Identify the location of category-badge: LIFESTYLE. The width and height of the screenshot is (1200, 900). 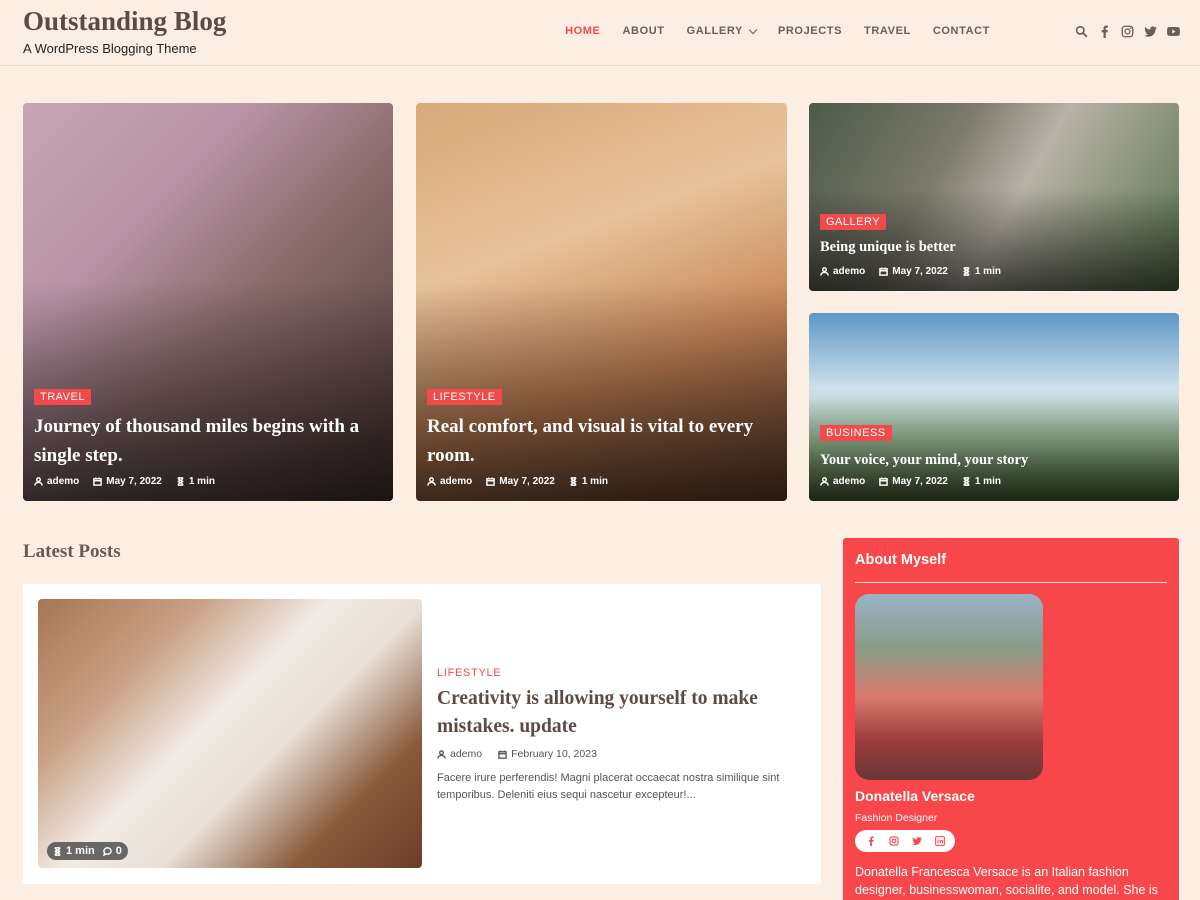
(464, 397).